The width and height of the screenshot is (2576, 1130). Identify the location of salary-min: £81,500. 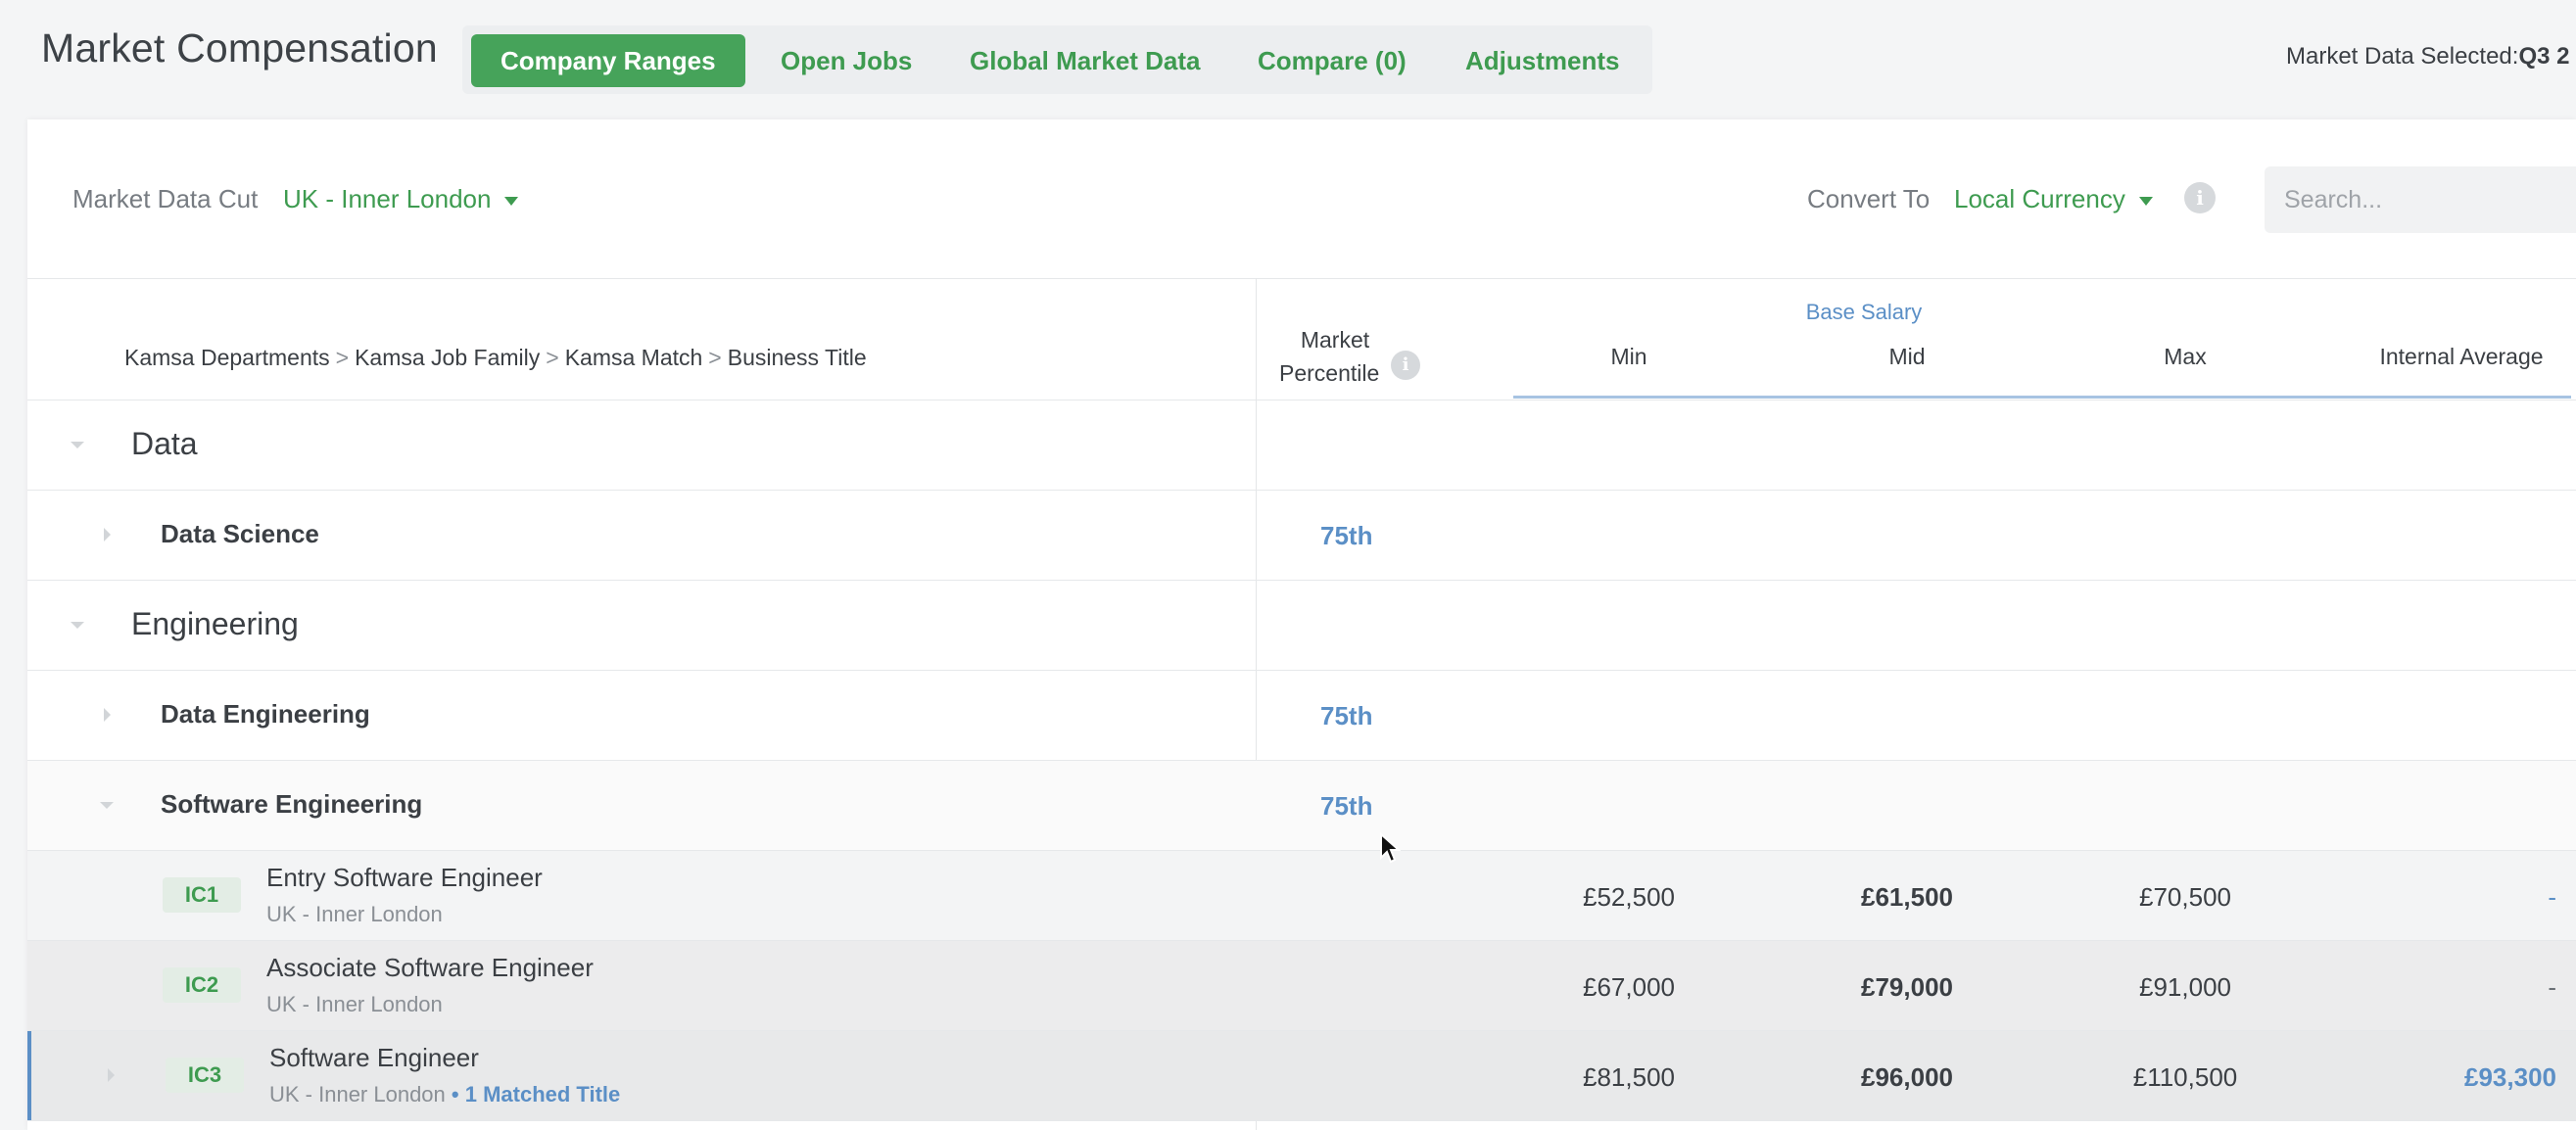
(1629, 1077).